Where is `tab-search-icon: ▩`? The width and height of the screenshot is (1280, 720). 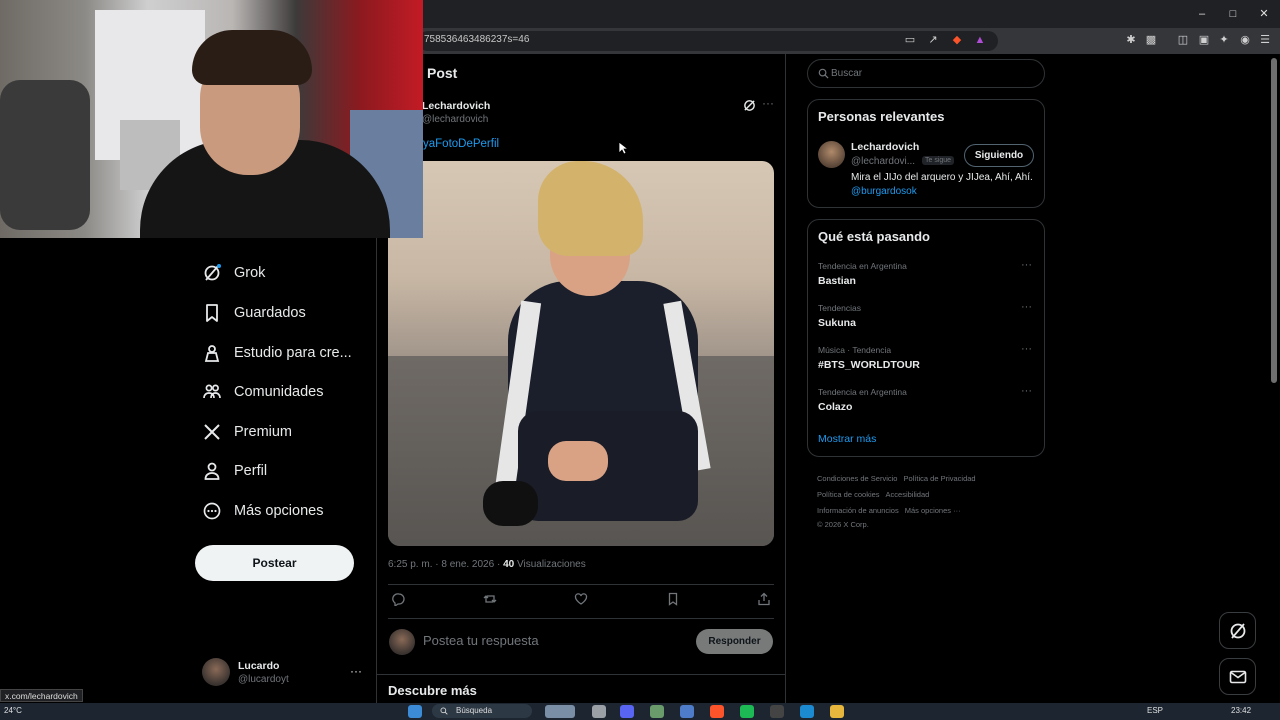 tab-search-icon: ▩ is located at coordinates (1151, 40).